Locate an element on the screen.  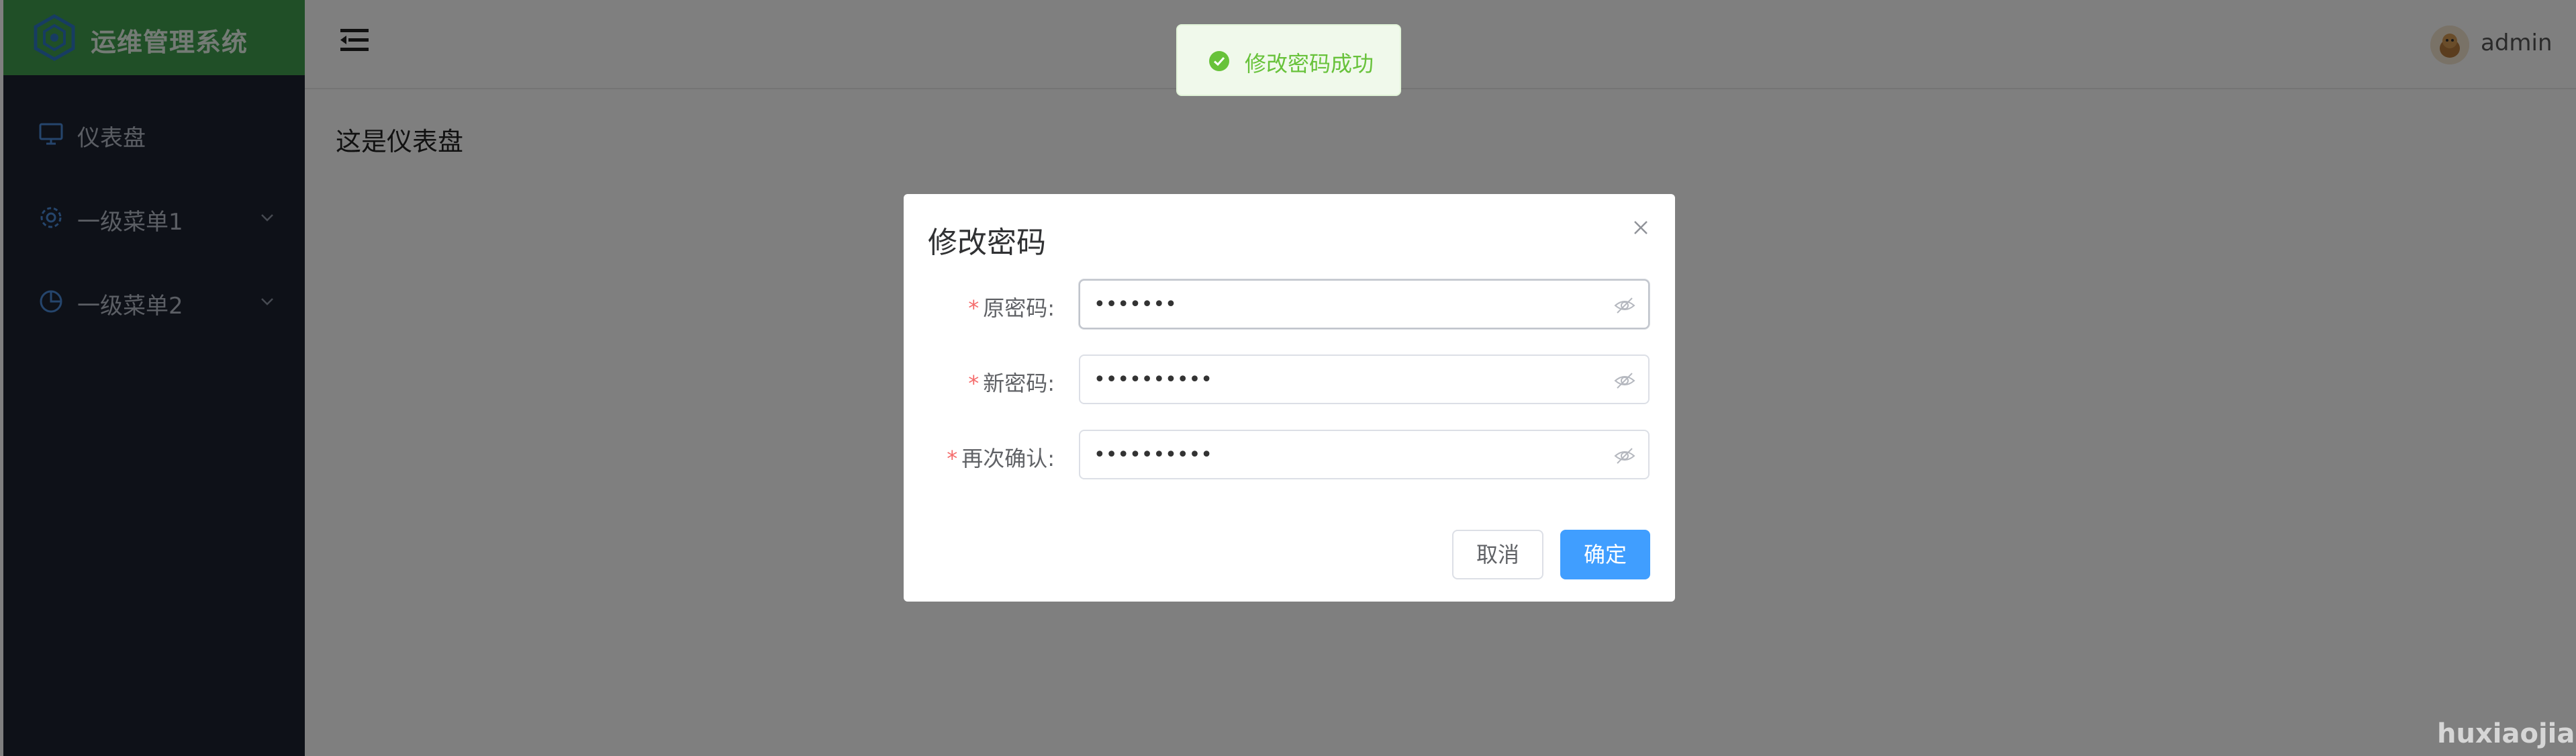
new-password-field is located at coordinates (1364, 379).